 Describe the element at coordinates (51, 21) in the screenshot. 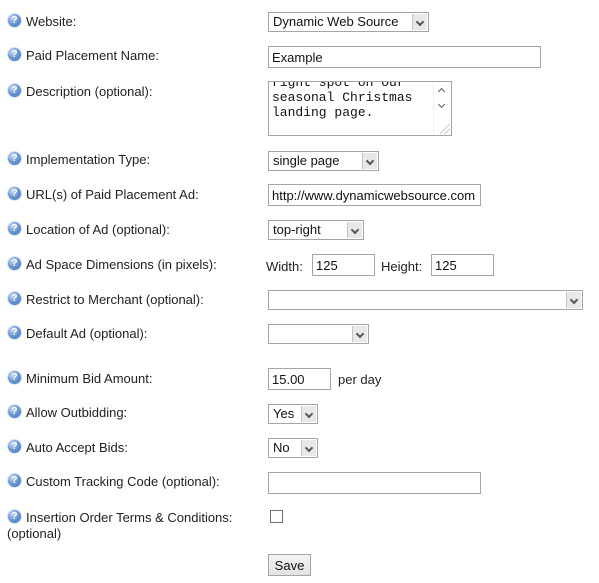

I see `website-label: Website:` at that location.